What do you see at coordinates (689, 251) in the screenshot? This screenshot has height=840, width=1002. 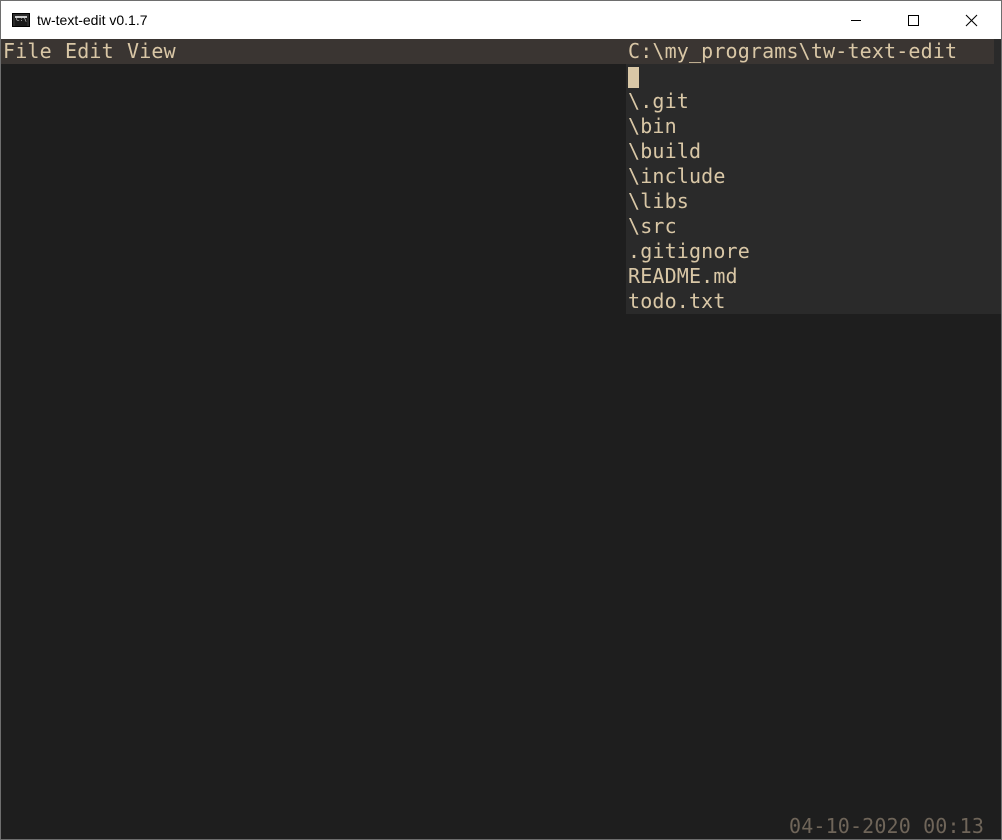 I see `file-item-gitignore: .gitignore` at bounding box center [689, 251].